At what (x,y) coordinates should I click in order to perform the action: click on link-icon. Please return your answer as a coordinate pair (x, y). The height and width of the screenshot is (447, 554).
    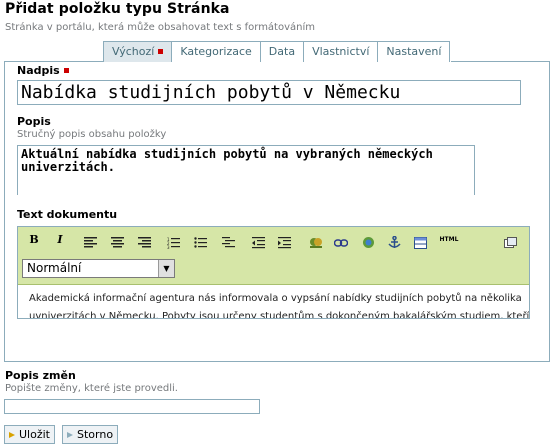
    Looking at the image, I should click on (341, 240).